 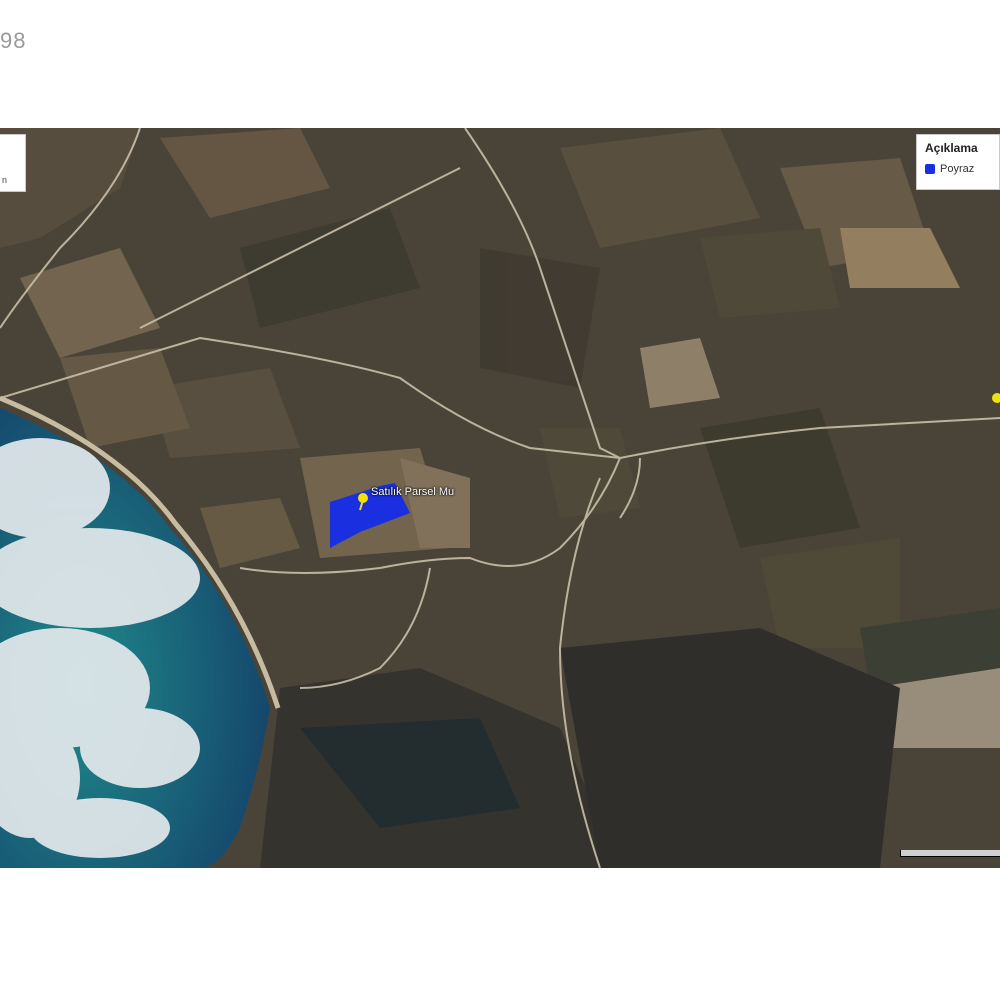 What do you see at coordinates (951, 148) in the screenshot?
I see `legend-title: Açıklama` at bounding box center [951, 148].